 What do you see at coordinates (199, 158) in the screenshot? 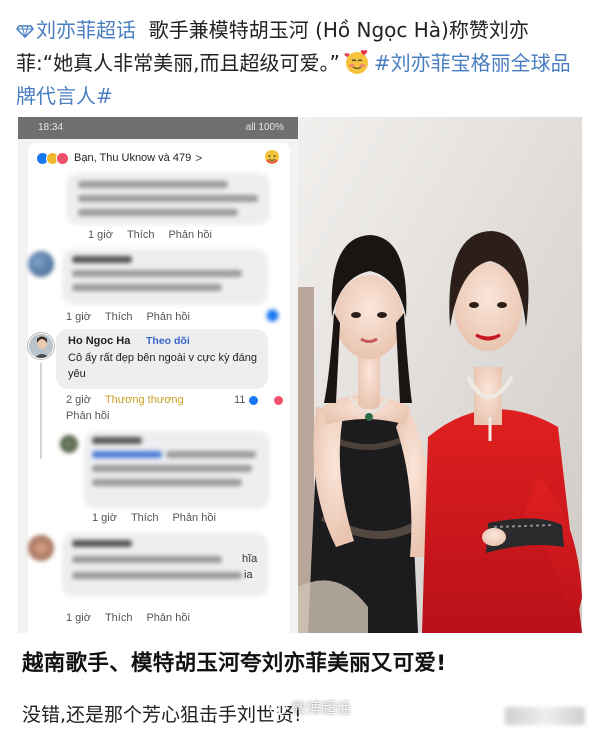
I see `chevron-right-icon: >` at bounding box center [199, 158].